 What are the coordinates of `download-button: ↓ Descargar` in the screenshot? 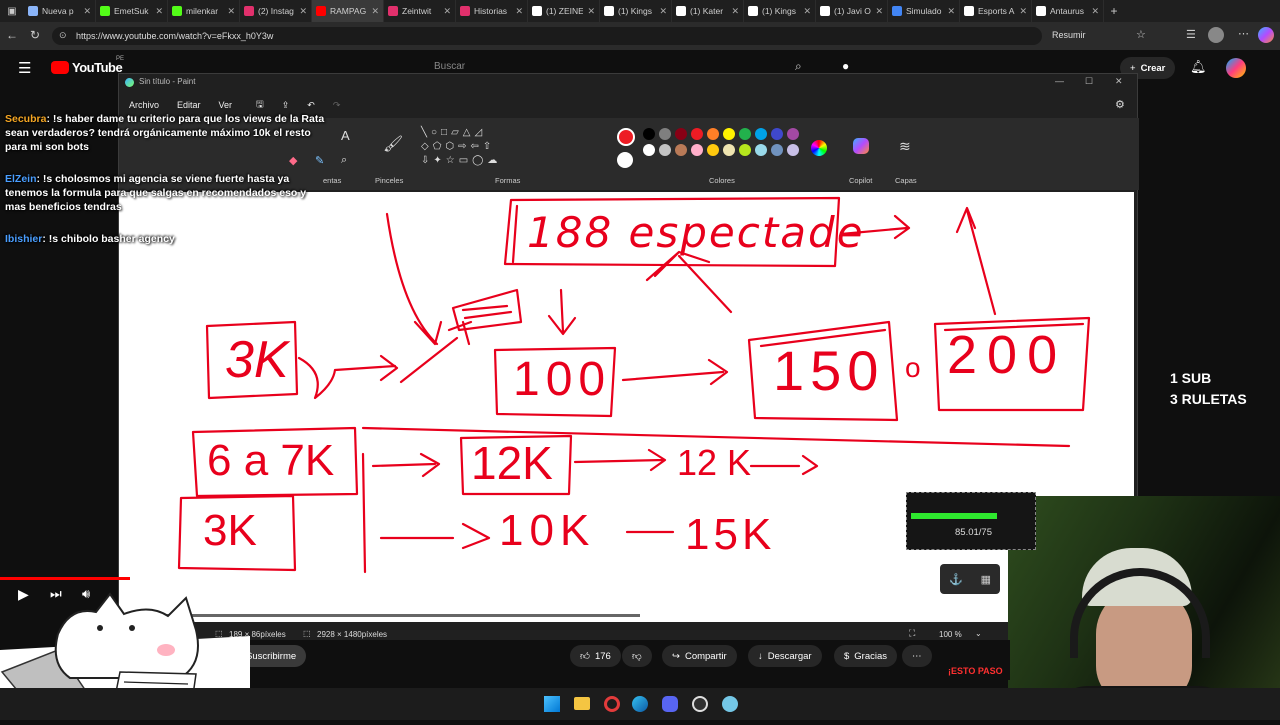 It's located at (785, 656).